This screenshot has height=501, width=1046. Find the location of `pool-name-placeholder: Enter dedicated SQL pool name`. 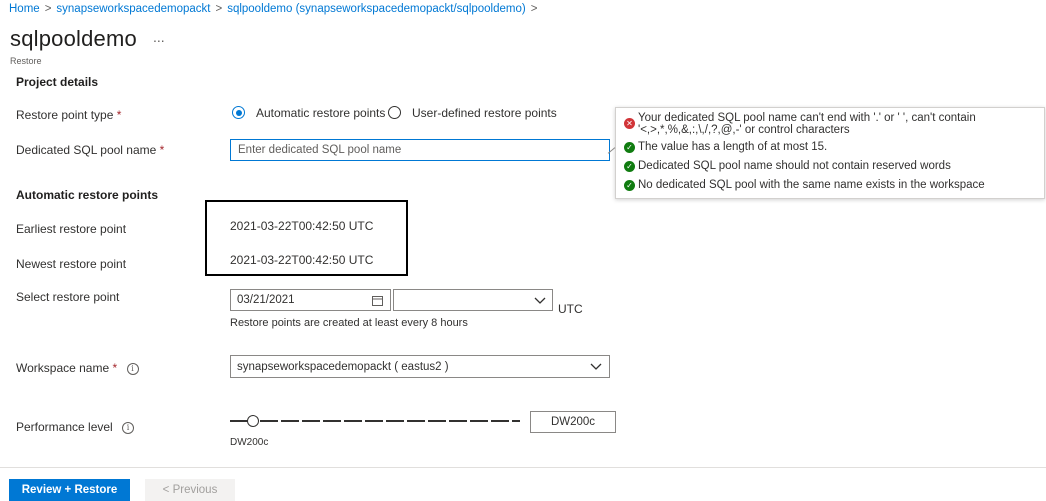

pool-name-placeholder: Enter dedicated SQL pool name is located at coordinates (320, 150).